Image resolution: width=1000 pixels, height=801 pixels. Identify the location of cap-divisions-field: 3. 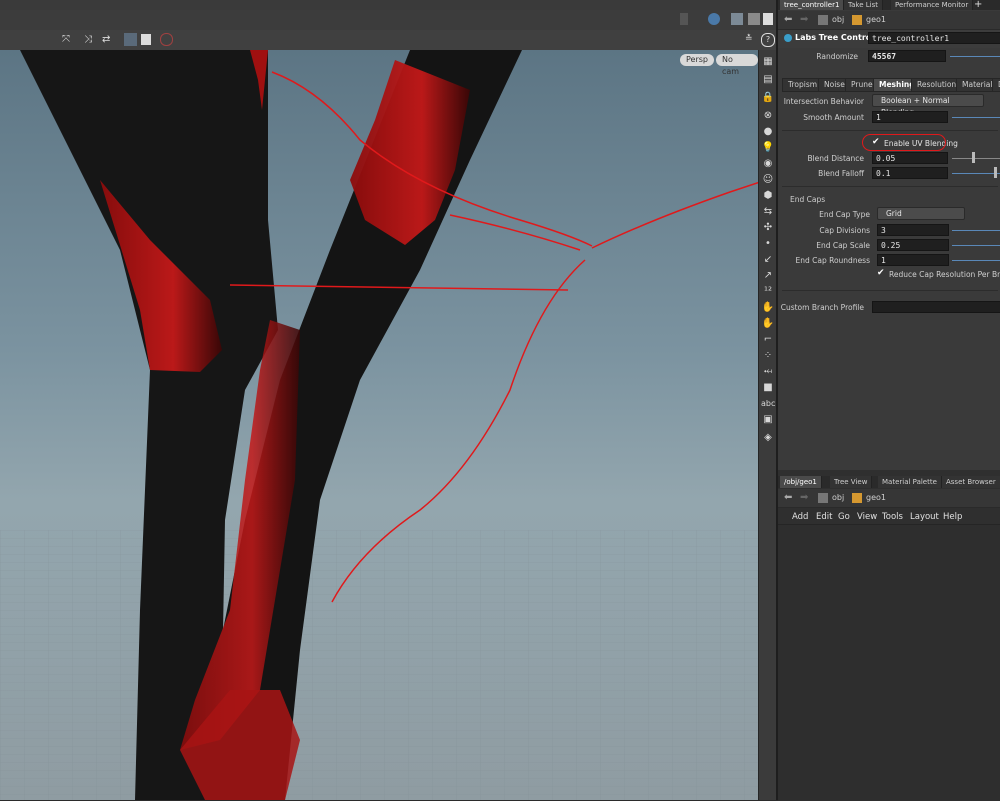
(913, 230).